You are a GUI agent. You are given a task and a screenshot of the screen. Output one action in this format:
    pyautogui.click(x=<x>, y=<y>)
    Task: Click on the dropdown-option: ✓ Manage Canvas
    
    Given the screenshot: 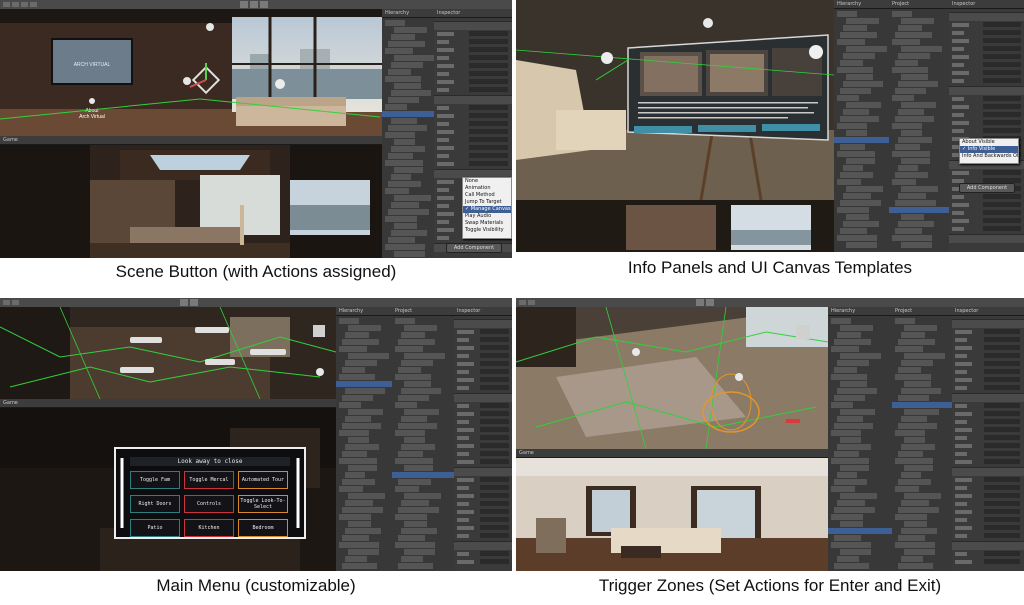 What is the action you would take?
    pyautogui.click(x=487, y=209)
    